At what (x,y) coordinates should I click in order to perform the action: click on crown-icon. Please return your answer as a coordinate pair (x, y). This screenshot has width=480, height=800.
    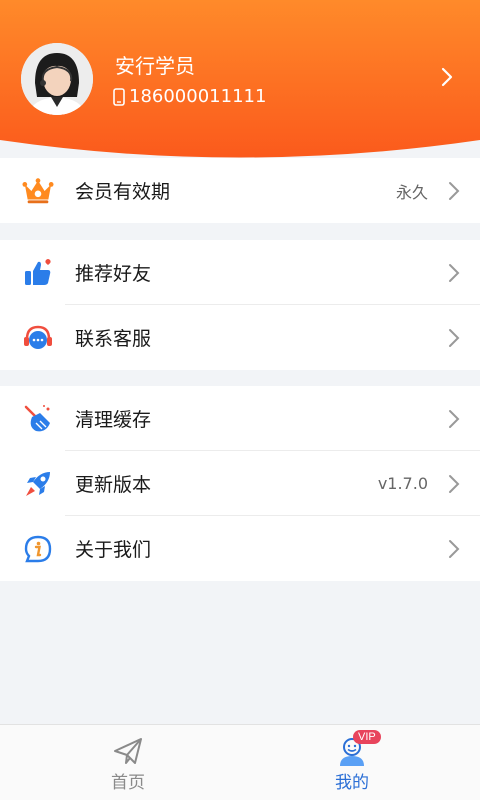
    Looking at the image, I should click on (38, 191).